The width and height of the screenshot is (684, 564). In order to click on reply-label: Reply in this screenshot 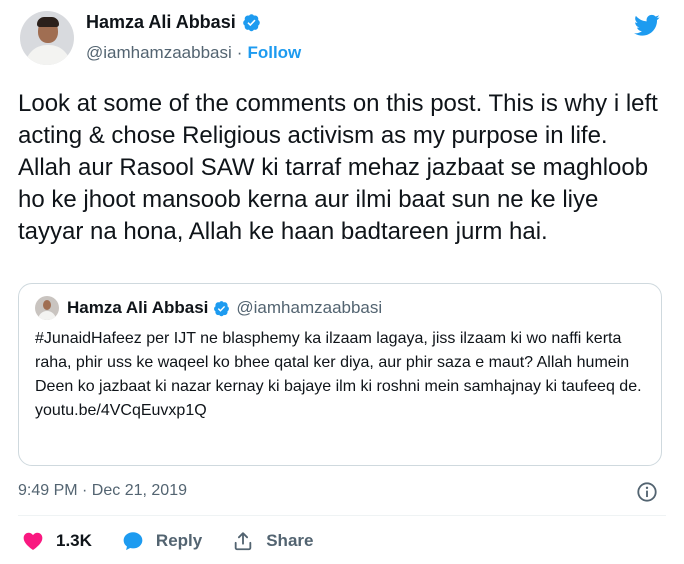, I will do `click(179, 540)`.